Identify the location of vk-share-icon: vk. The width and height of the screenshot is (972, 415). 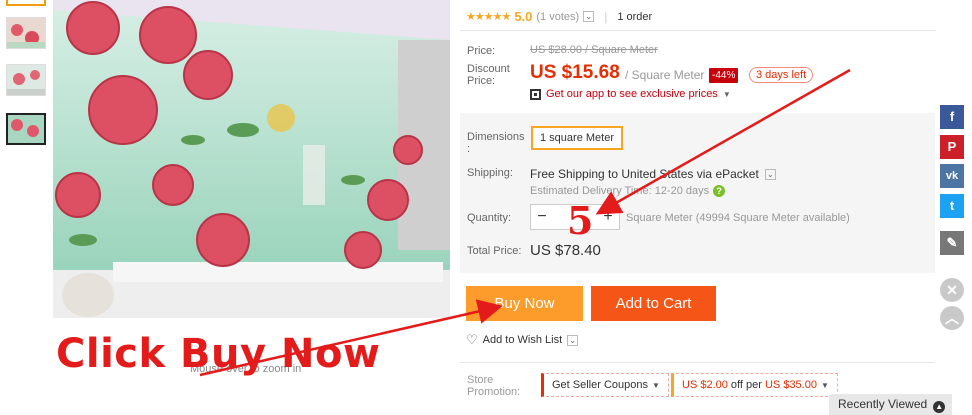
(952, 176).